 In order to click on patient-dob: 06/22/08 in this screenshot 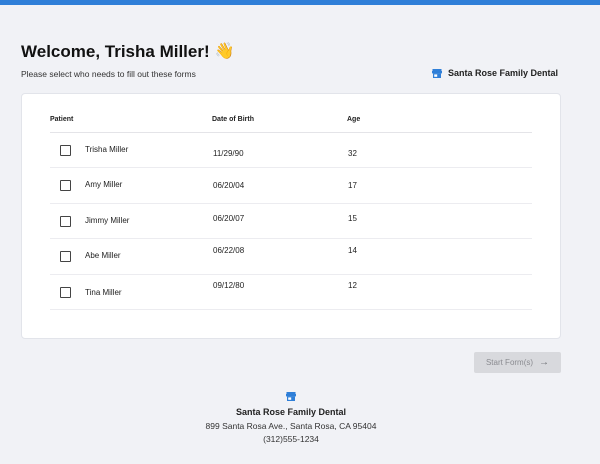, I will do `click(229, 251)`.